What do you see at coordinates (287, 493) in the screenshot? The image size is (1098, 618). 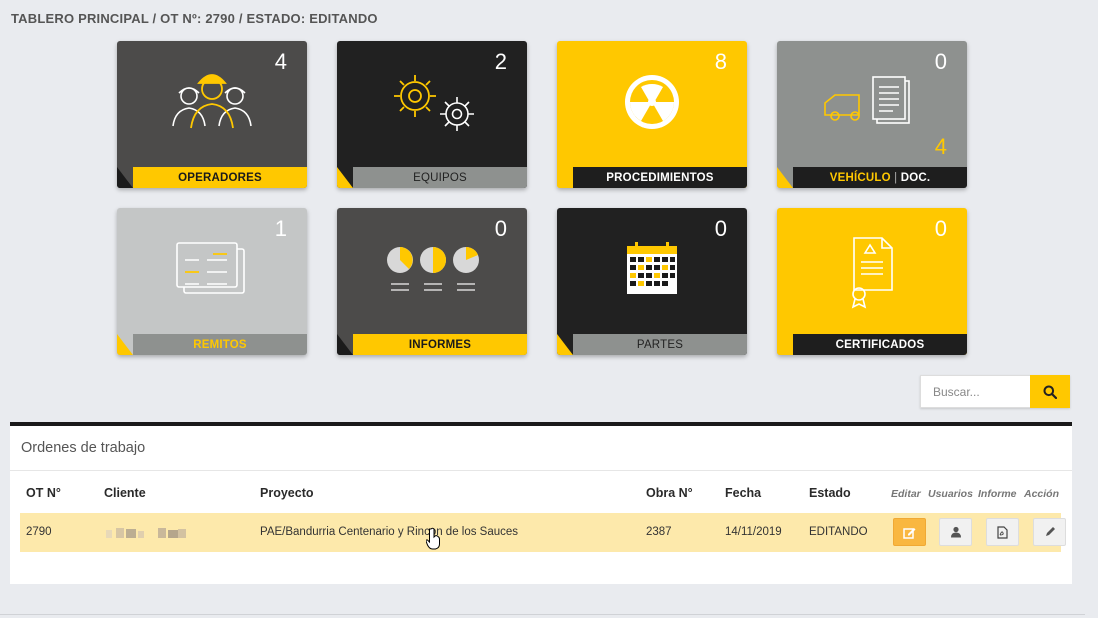 I see `column-header-proyecto: Proyecto` at bounding box center [287, 493].